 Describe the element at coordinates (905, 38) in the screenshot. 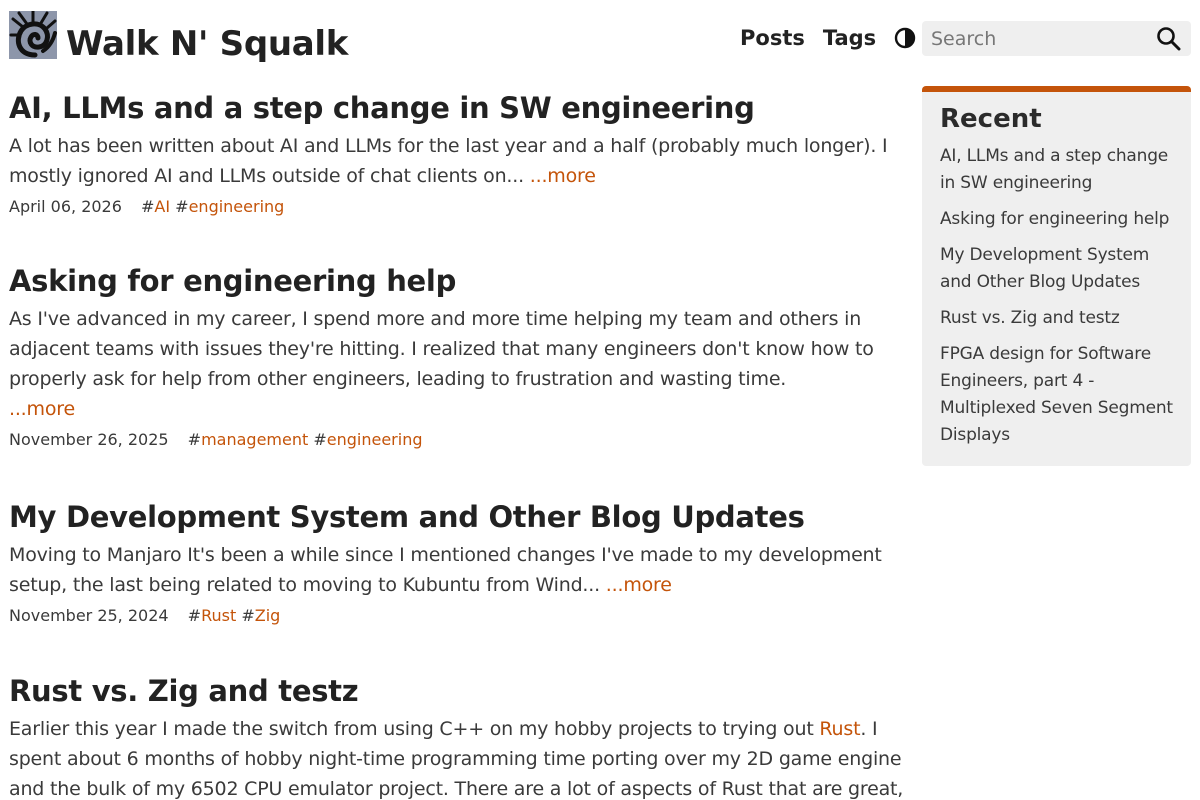

I see `theme-toggle-icon` at that location.